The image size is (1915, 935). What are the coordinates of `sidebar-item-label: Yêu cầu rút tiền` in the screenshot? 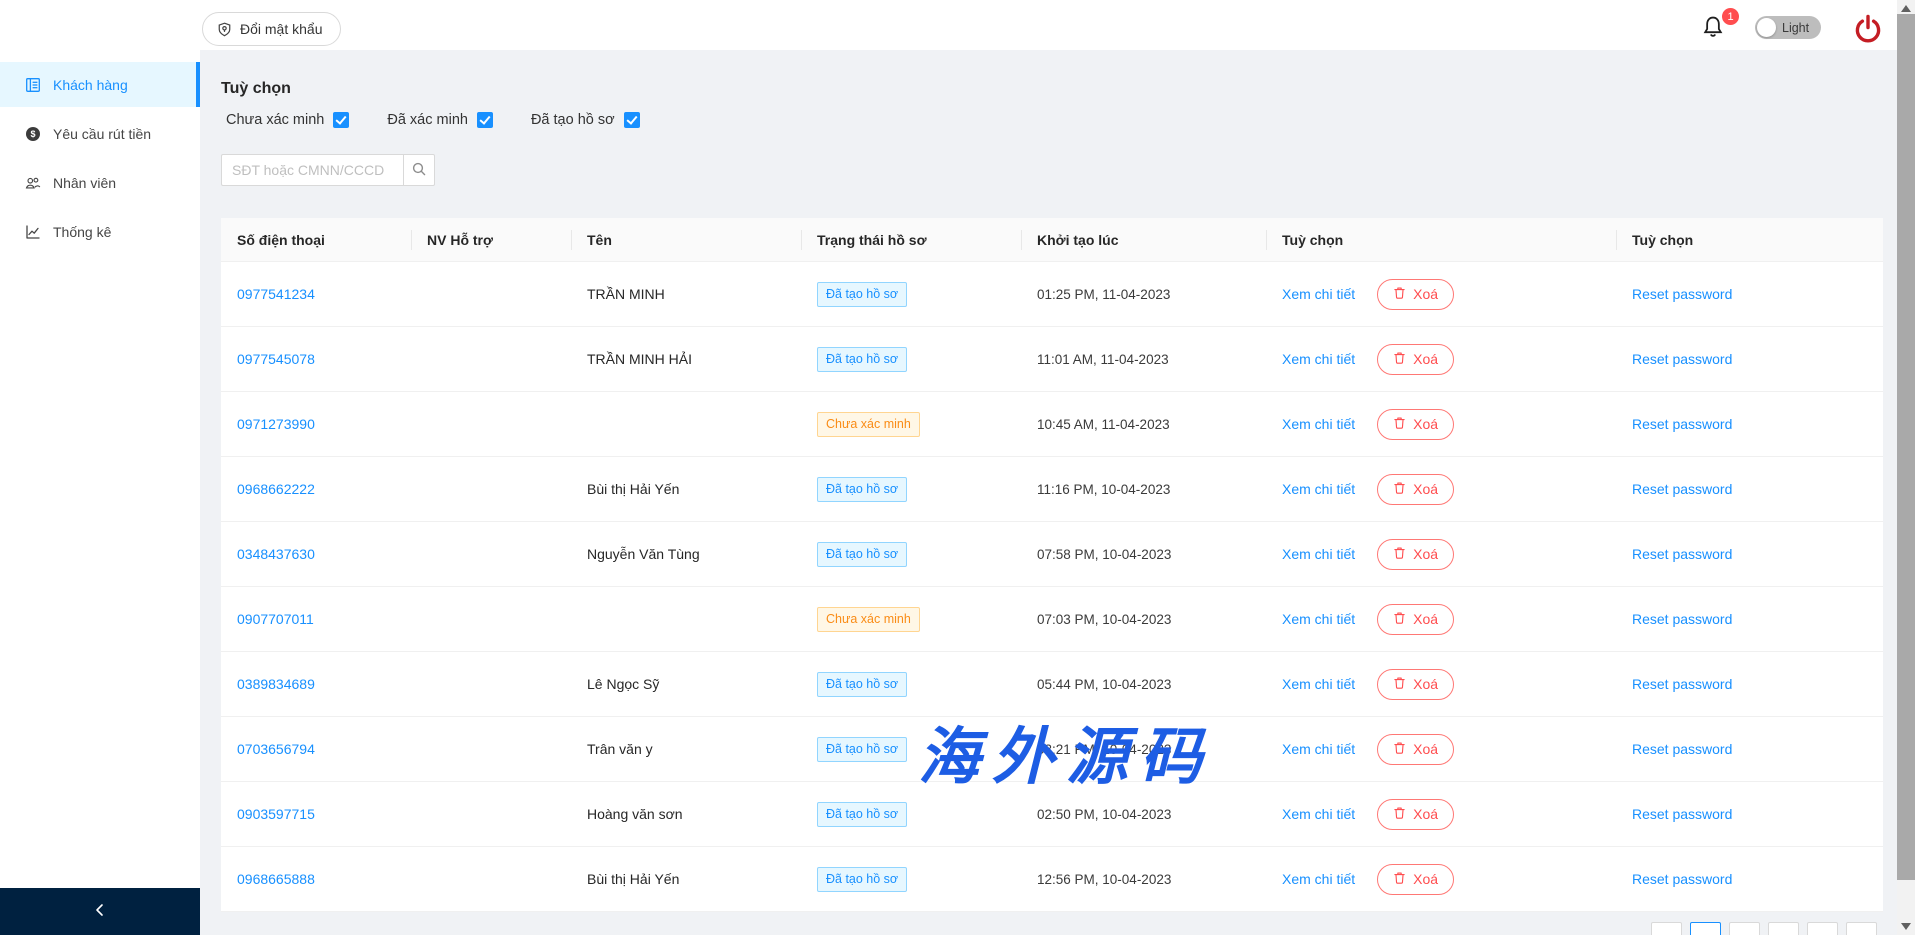 It's located at (102, 133).